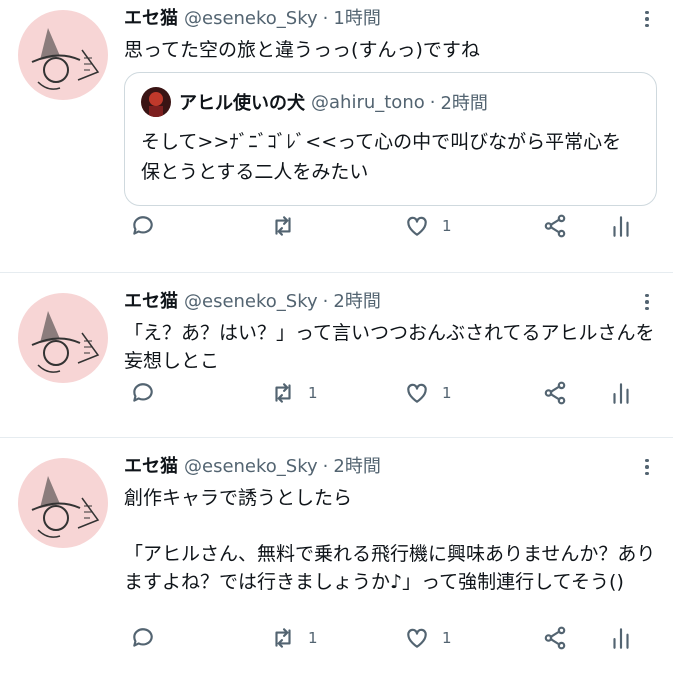 This screenshot has width=673, height=680. What do you see at coordinates (302, 50) in the screenshot?
I see `tweet-text: 思ってた空の旅と違うっっ(すんっ)ですね` at bounding box center [302, 50].